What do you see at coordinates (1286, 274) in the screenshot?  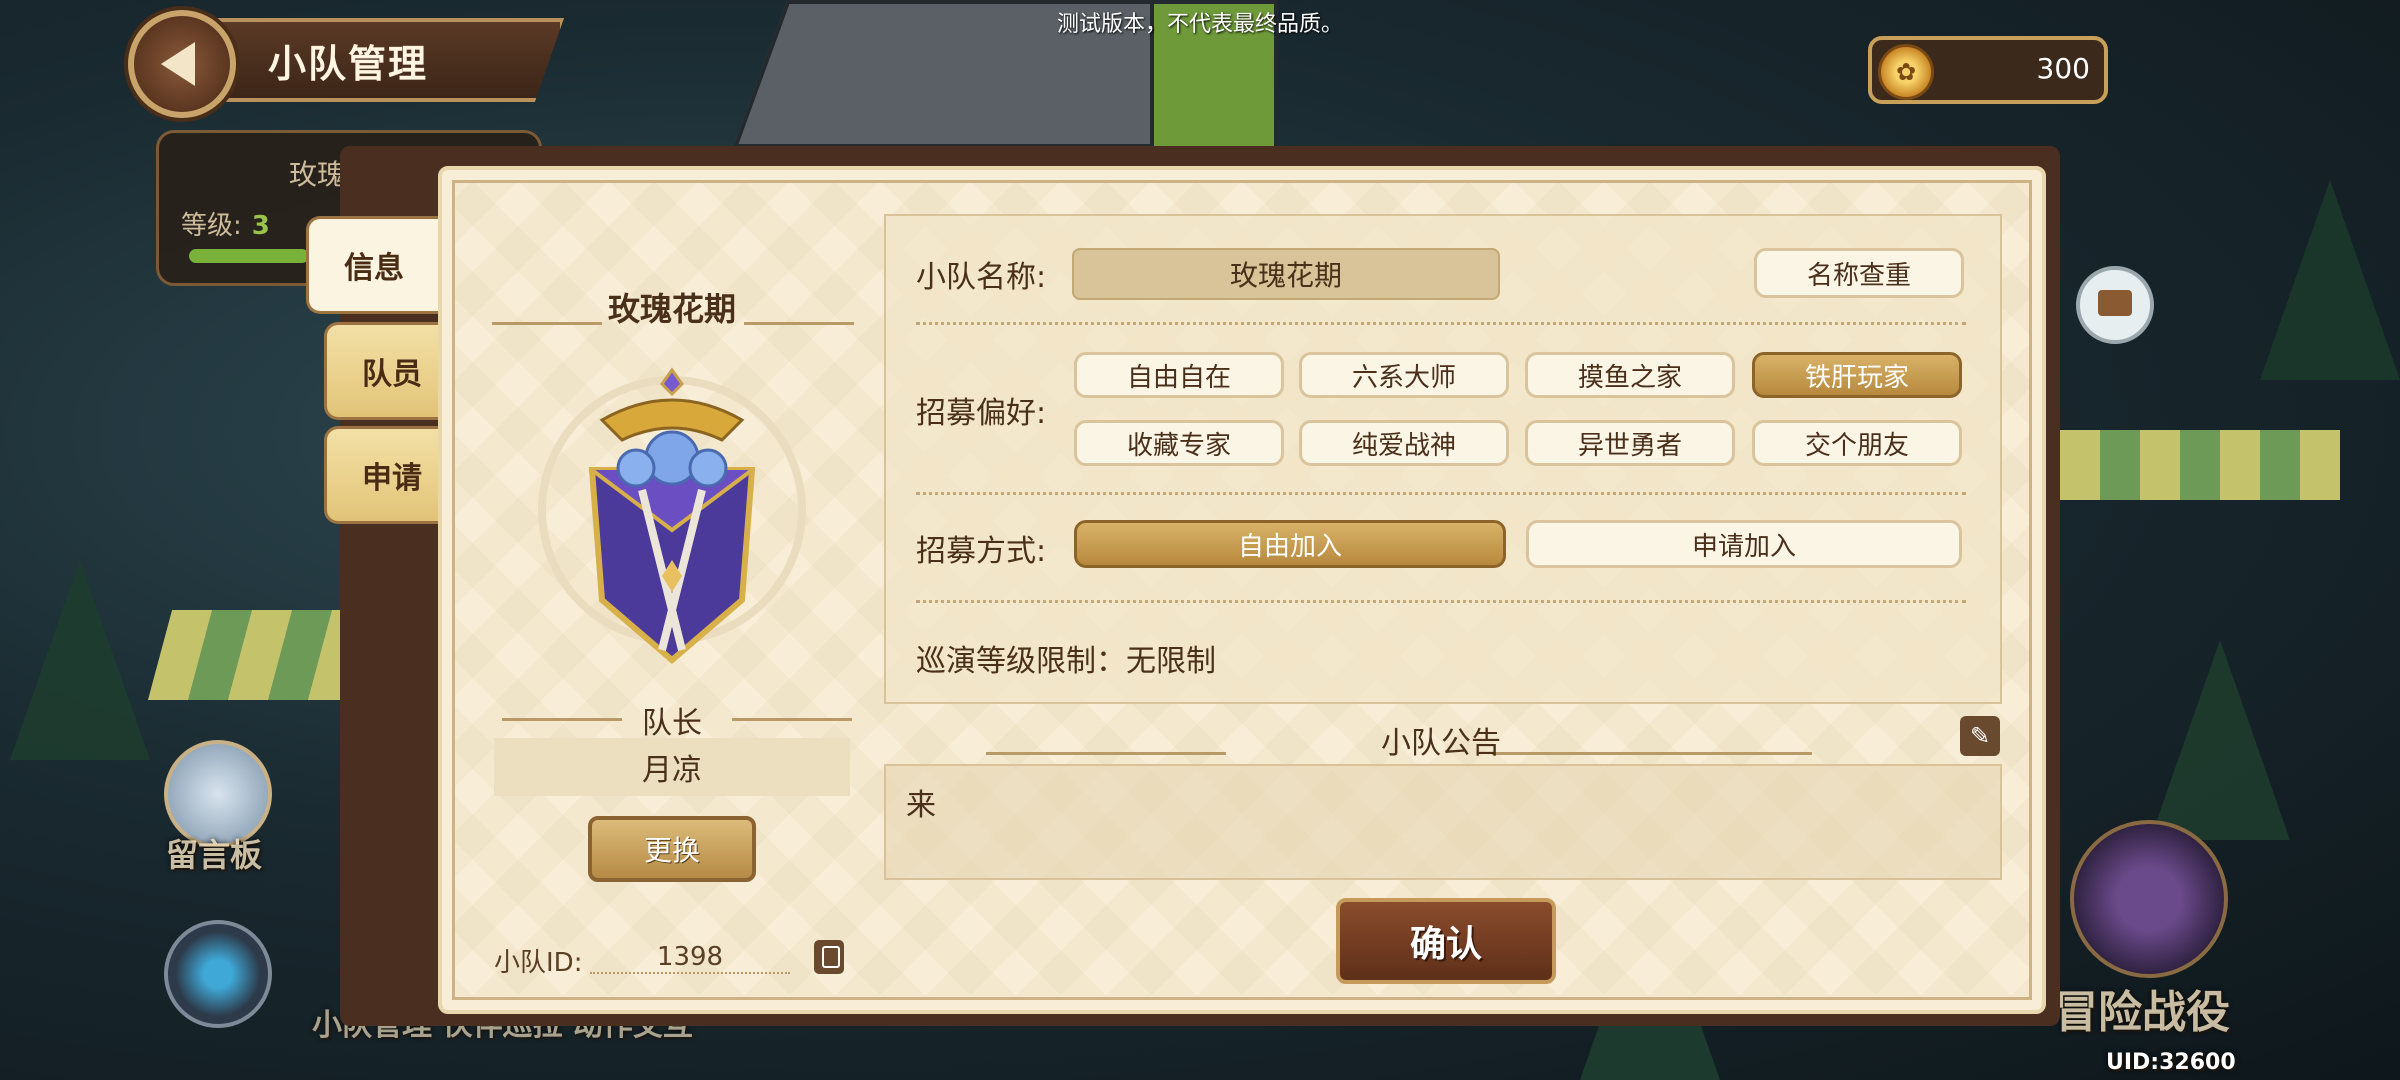 I see `team-name-field: 玫瑰花期` at bounding box center [1286, 274].